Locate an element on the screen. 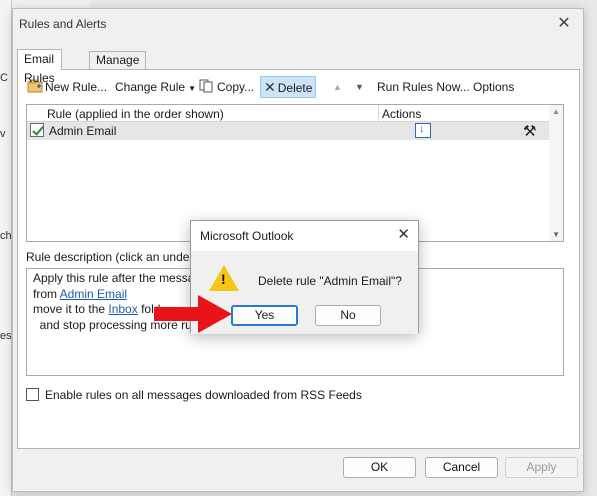 This screenshot has width=597, height=496. no-button: No is located at coordinates (348, 315).